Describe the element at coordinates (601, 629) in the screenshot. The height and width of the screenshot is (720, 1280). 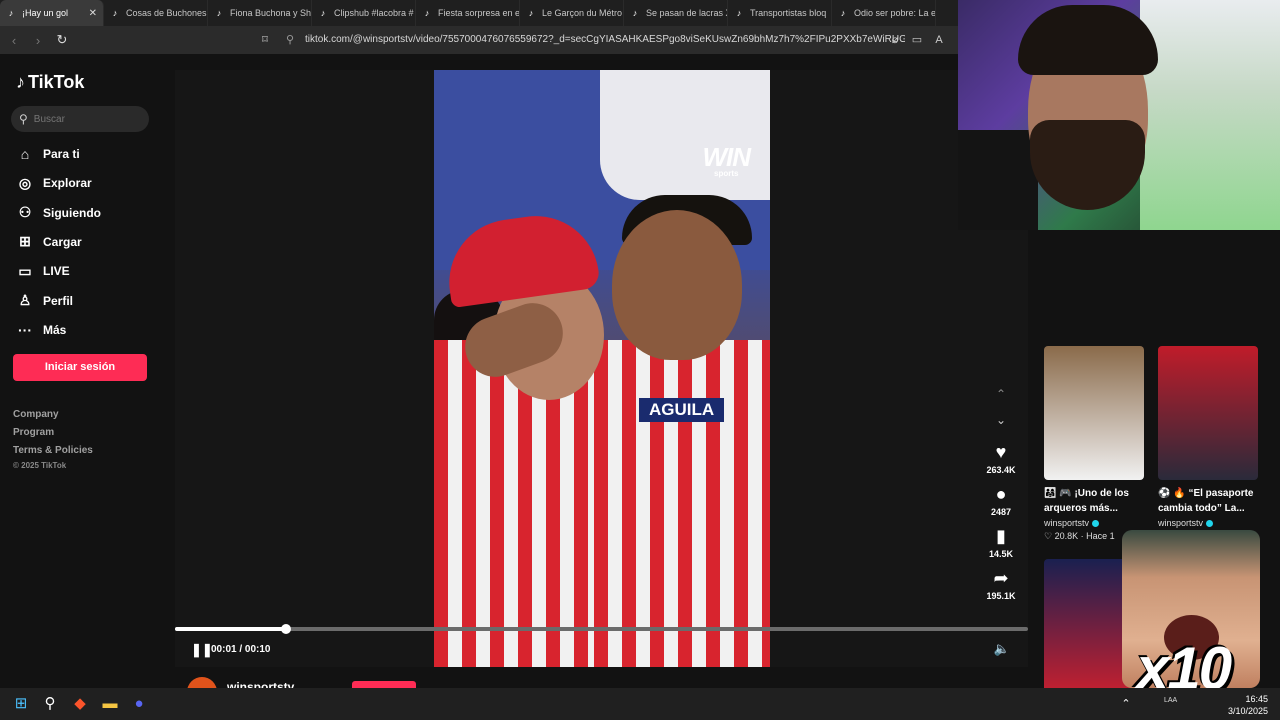
I see `video-progress-bar` at that location.